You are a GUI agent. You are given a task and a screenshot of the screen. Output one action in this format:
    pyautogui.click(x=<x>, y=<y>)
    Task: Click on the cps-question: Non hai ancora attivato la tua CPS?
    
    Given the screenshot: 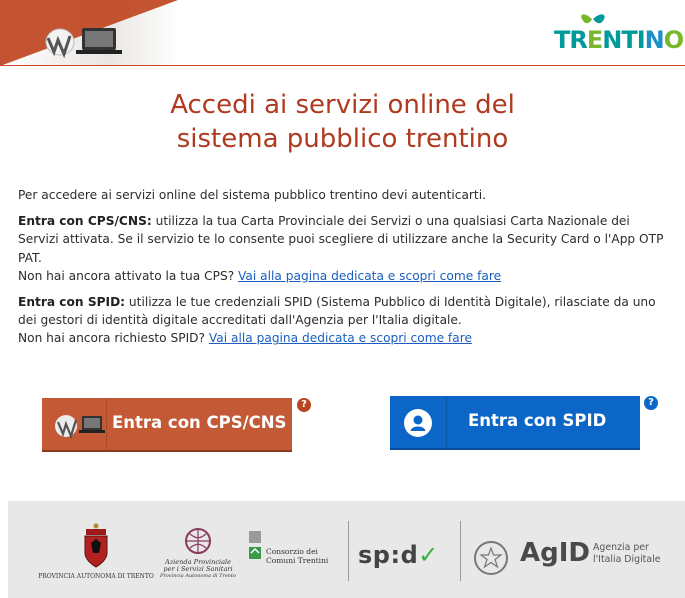 What is the action you would take?
    pyautogui.click(x=126, y=275)
    